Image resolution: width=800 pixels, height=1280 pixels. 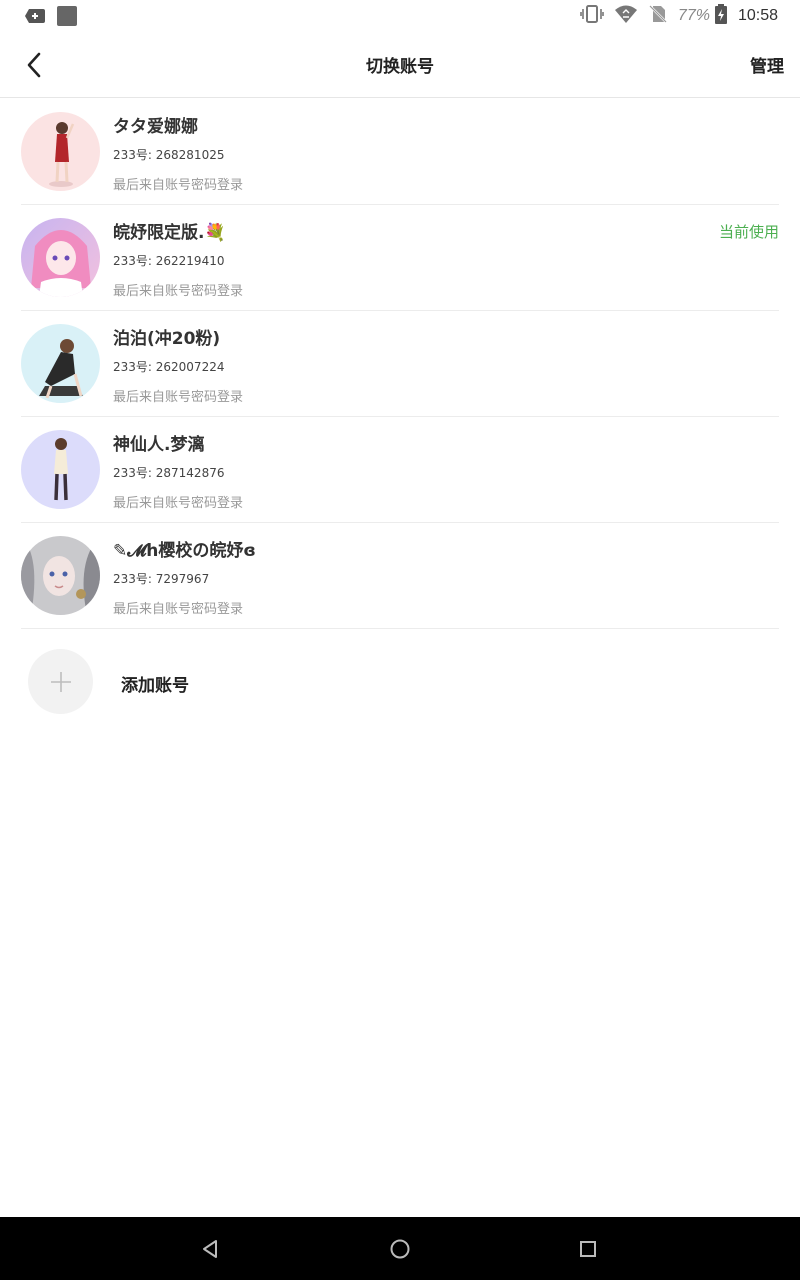 What do you see at coordinates (169, 155) in the screenshot?
I see `account-id: 233号: 268281025` at bounding box center [169, 155].